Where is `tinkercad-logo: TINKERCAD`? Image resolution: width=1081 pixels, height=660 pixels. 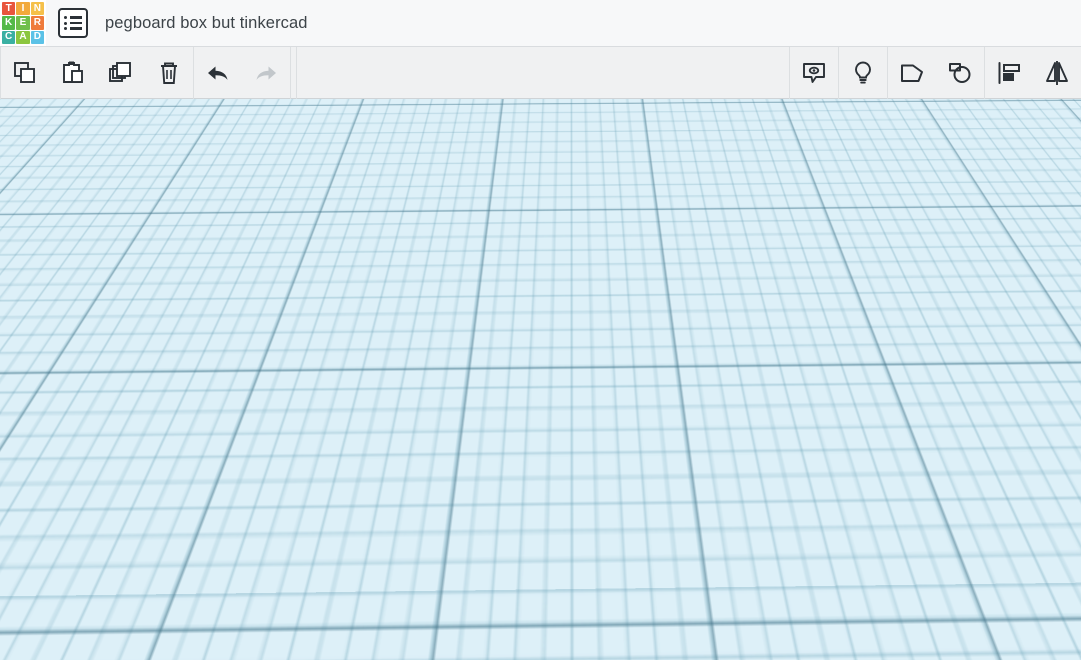 tinkercad-logo: TINKERCAD is located at coordinates (23, 23).